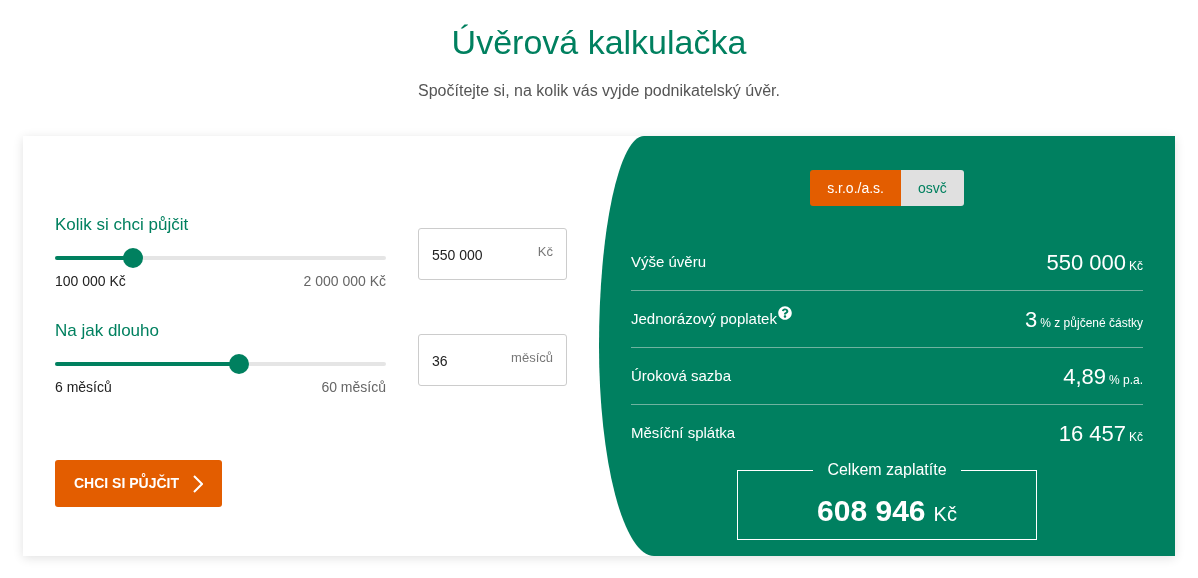 This screenshot has height=578, width=1198. What do you see at coordinates (492, 254) in the screenshot?
I see `amount-input-field: 550 000 Kč` at bounding box center [492, 254].